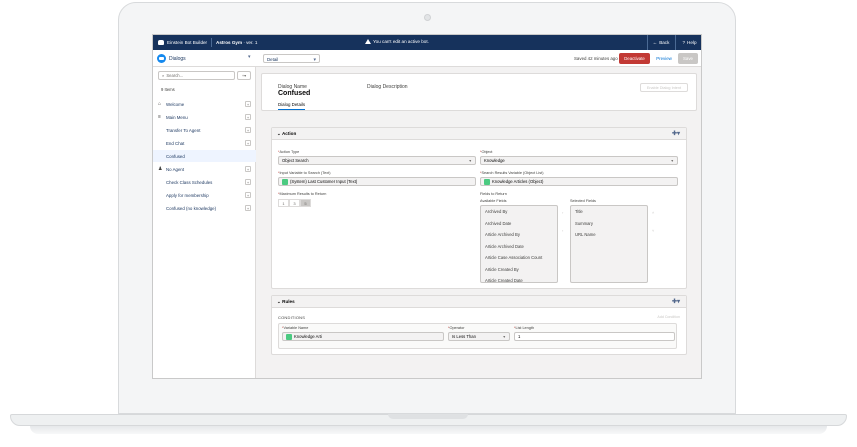 This screenshot has width=857, height=447. What do you see at coordinates (161, 42) in the screenshot?
I see `bot-icon` at bounding box center [161, 42].